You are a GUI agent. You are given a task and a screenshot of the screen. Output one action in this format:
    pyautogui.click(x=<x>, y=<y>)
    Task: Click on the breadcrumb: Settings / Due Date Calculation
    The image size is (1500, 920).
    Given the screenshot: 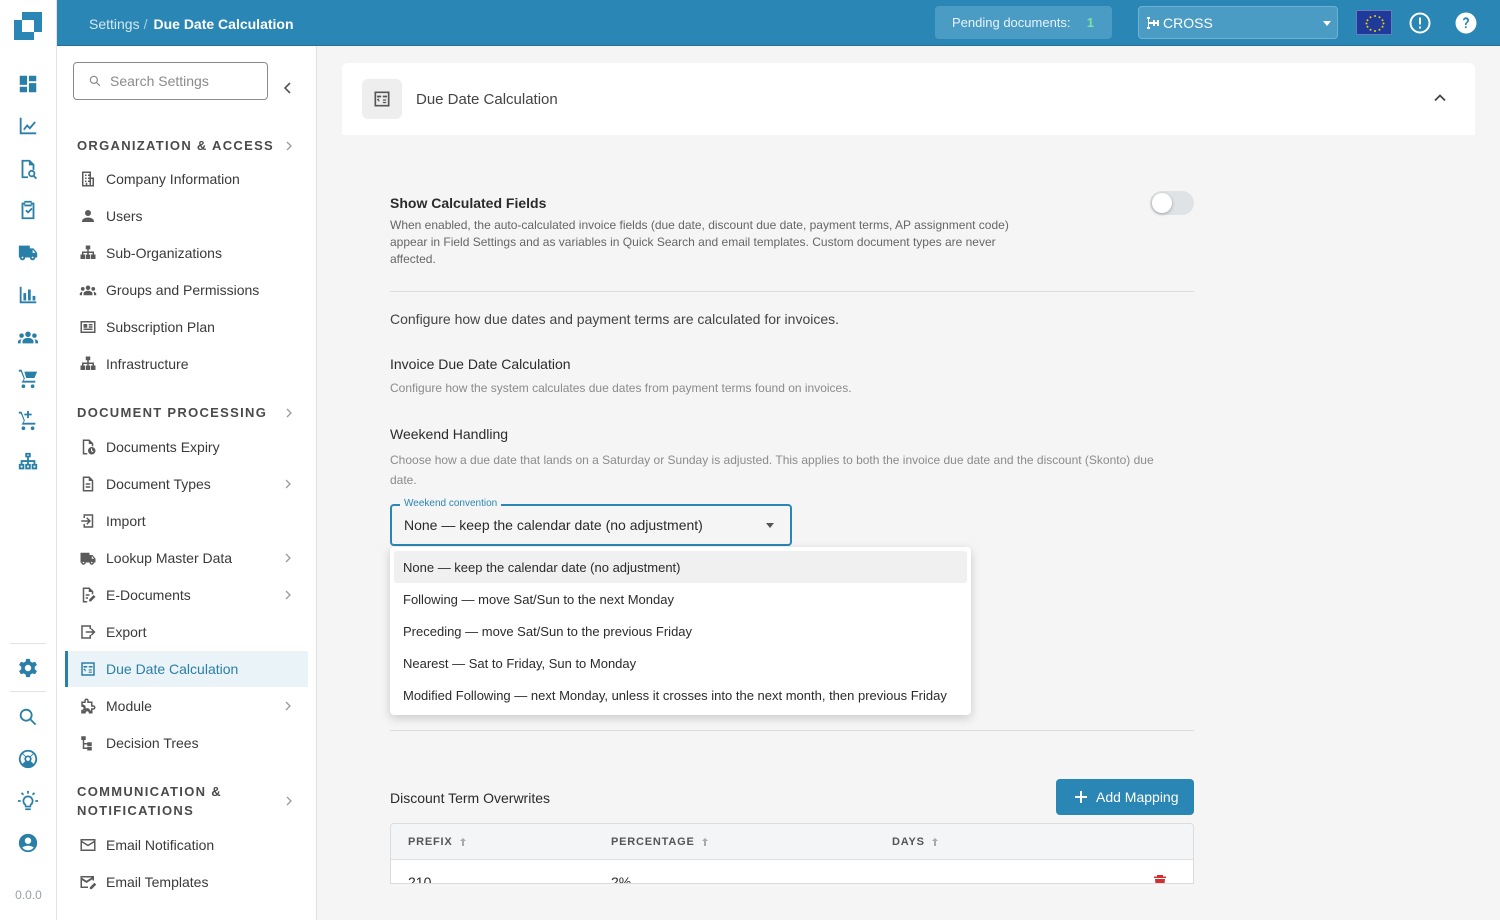 What is the action you would take?
    pyautogui.click(x=191, y=24)
    